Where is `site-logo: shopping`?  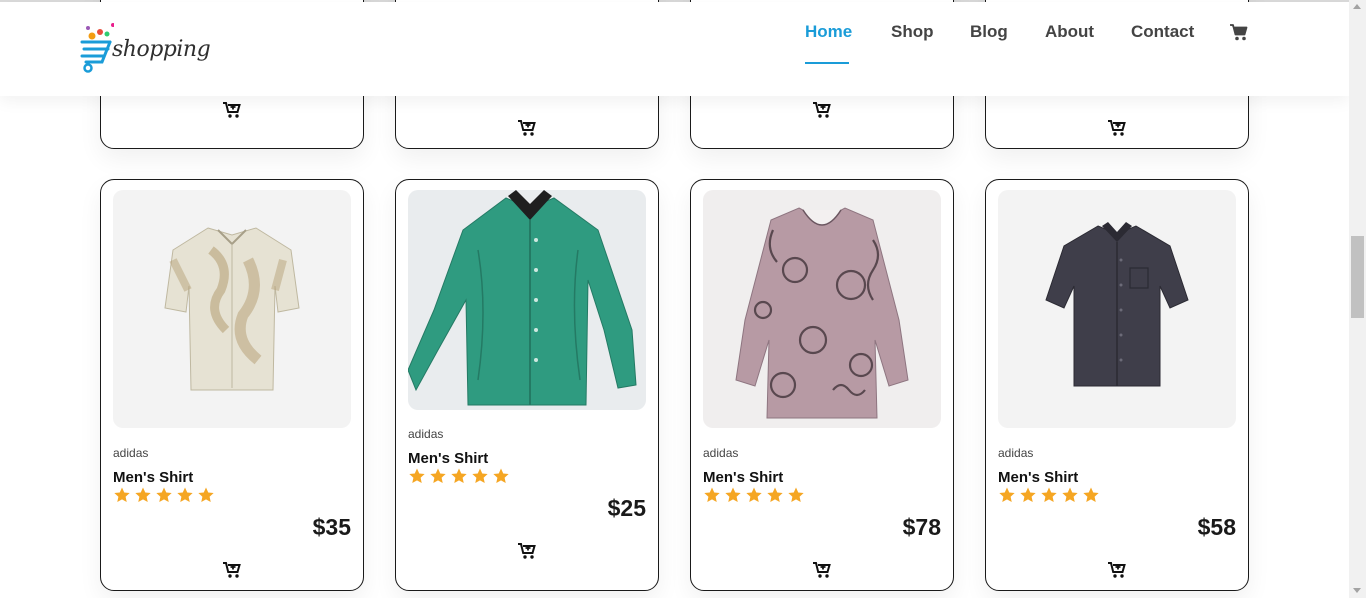
site-logo: shopping is located at coordinates (145, 49).